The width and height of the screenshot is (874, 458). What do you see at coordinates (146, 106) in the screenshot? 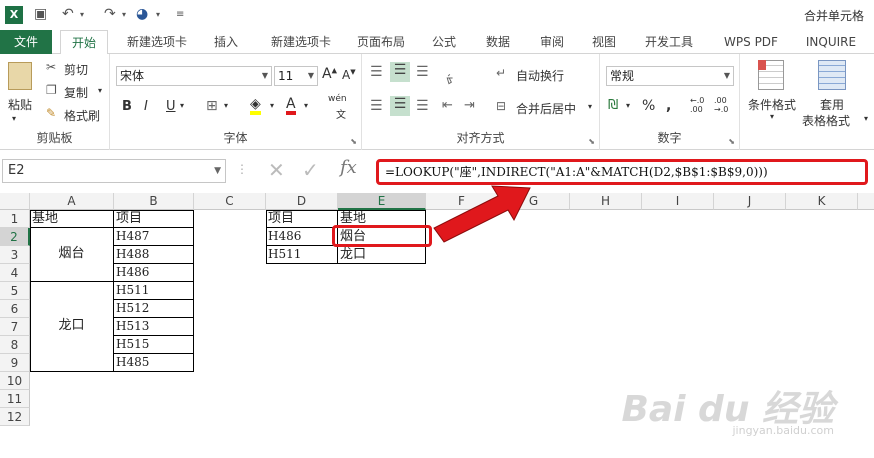
I see `italic-icon: I` at bounding box center [146, 106].